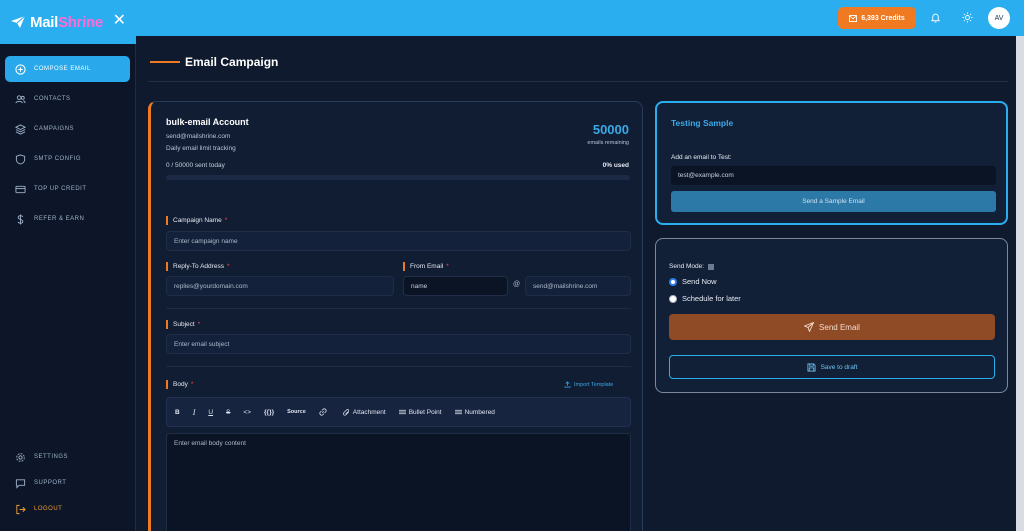  I want to click on send-sample-email-button: Send a Sample Email, so click(833, 201).